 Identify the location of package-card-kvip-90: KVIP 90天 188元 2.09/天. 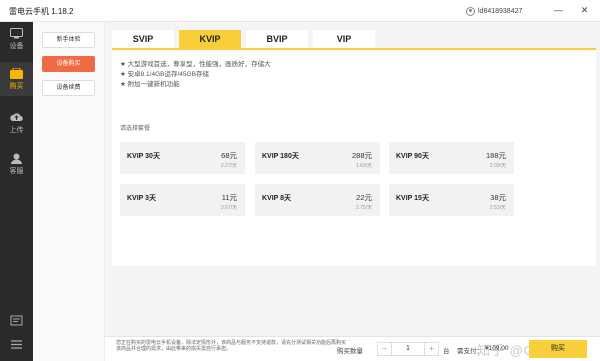
(451, 158).